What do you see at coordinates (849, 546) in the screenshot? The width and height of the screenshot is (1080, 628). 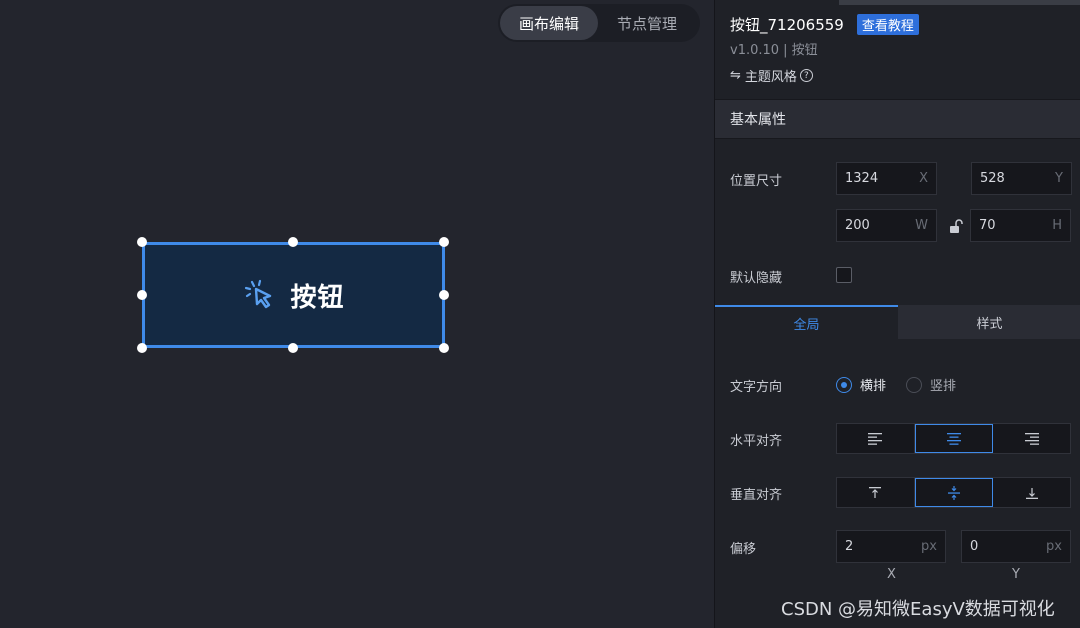 I see `offset-x-value: 2` at bounding box center [849, 546].